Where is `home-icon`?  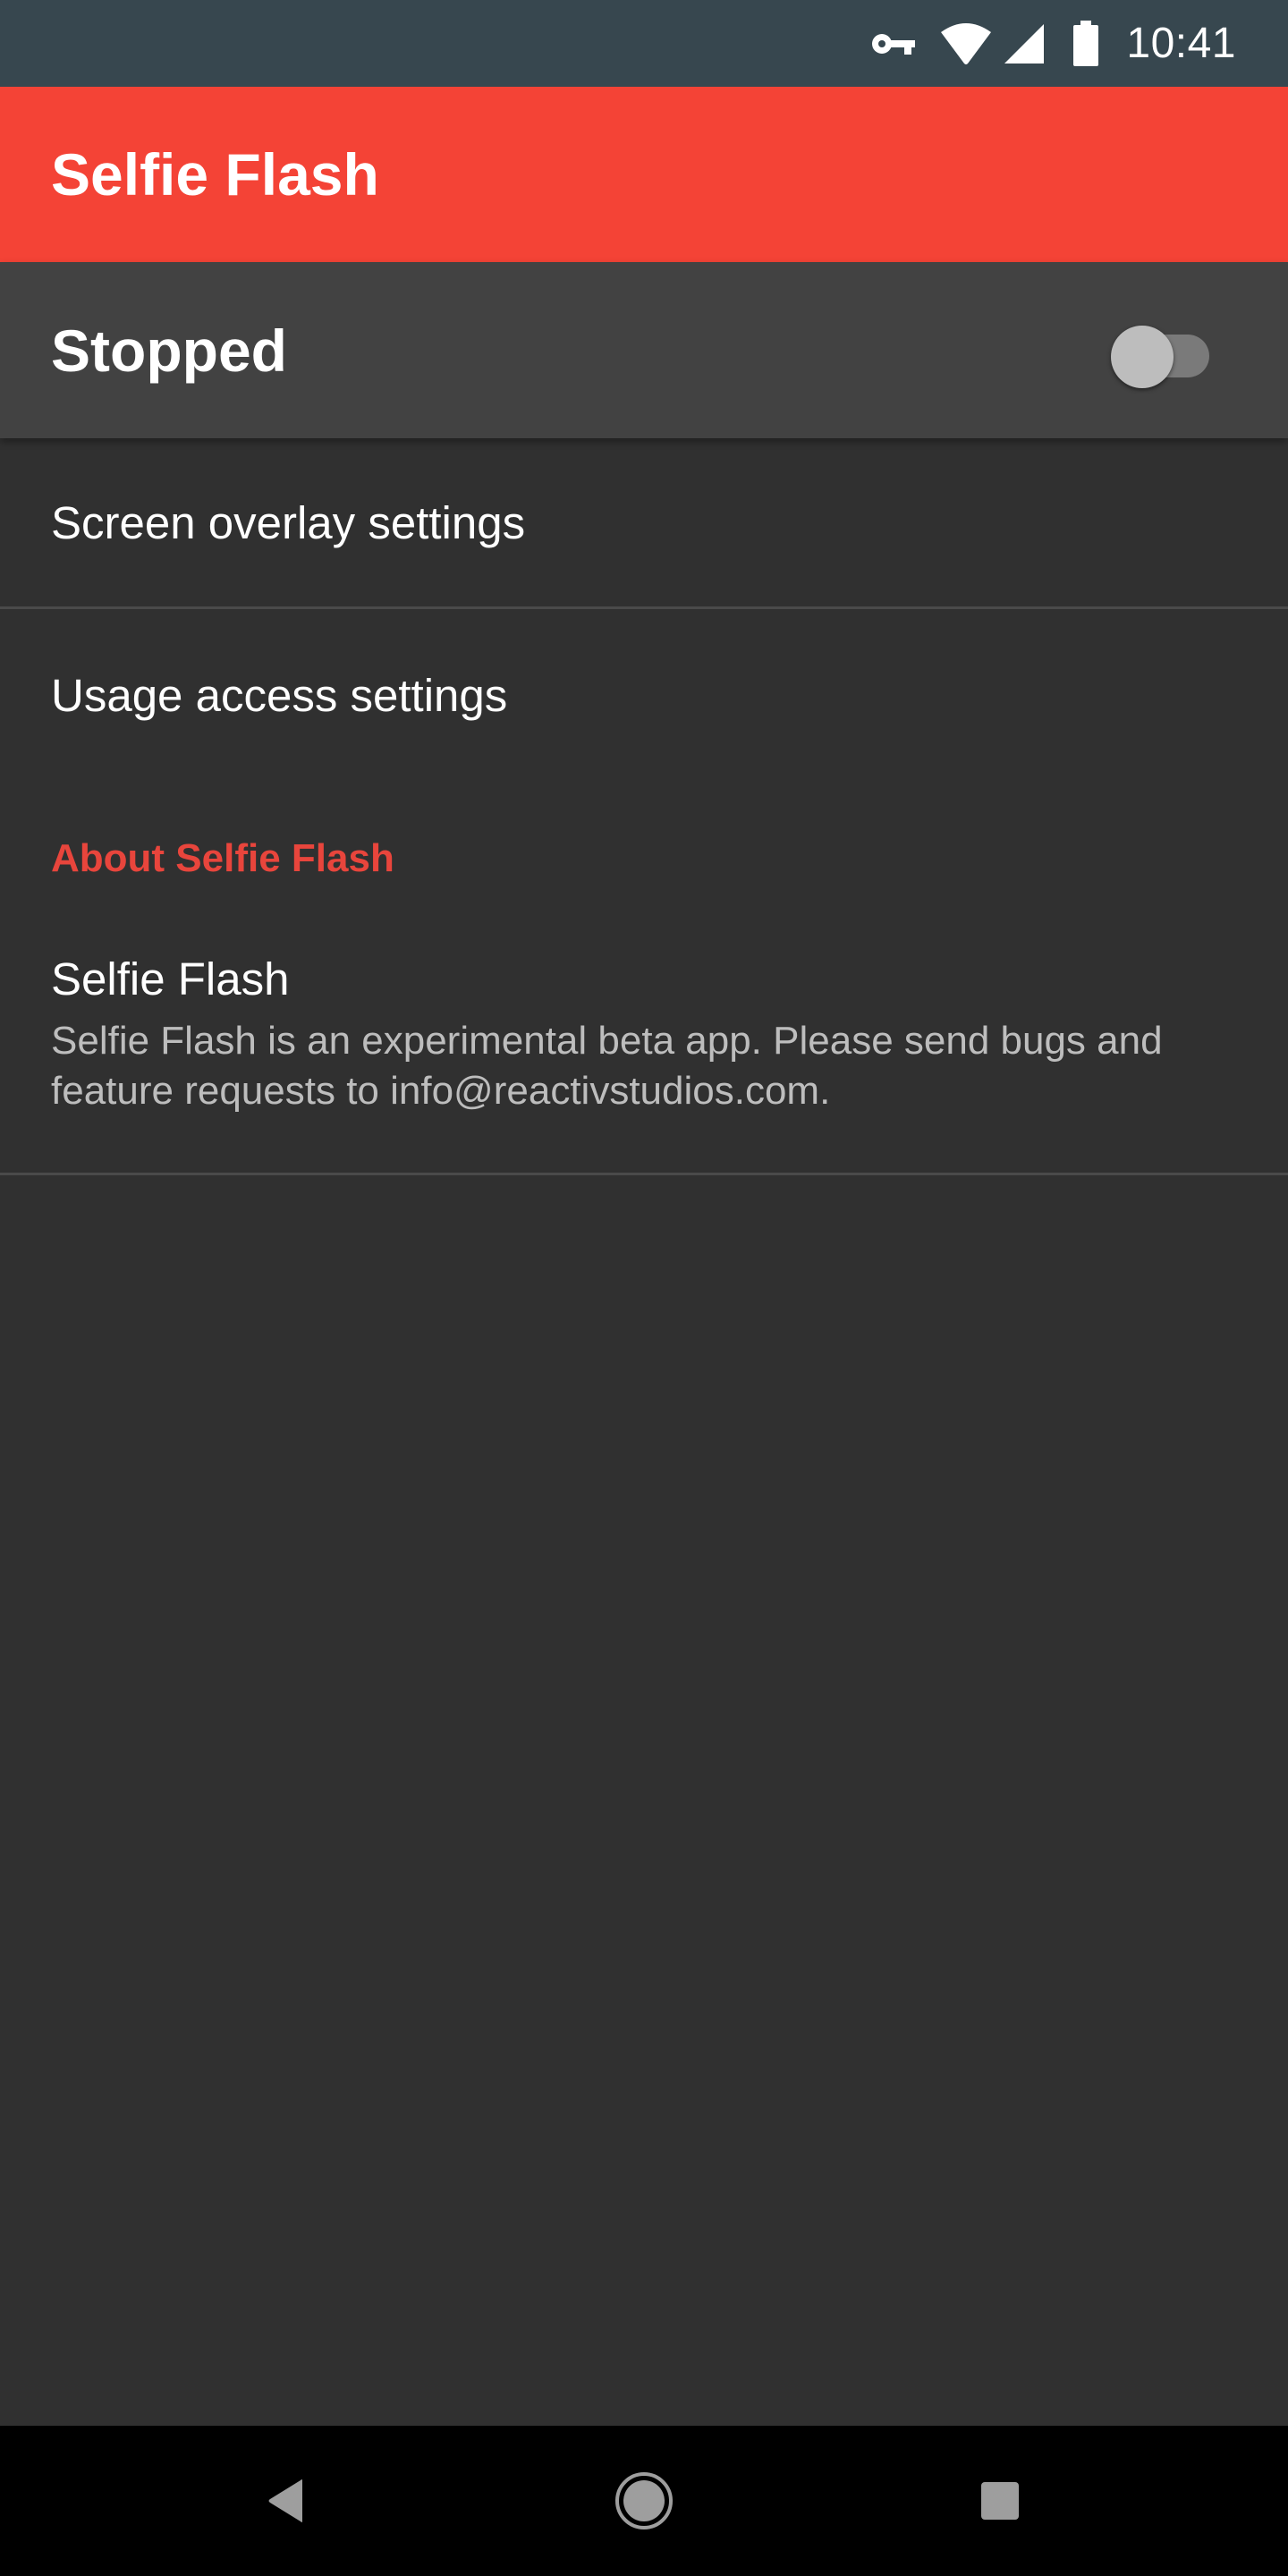 home-icon is located at coordinates (644, 2500).